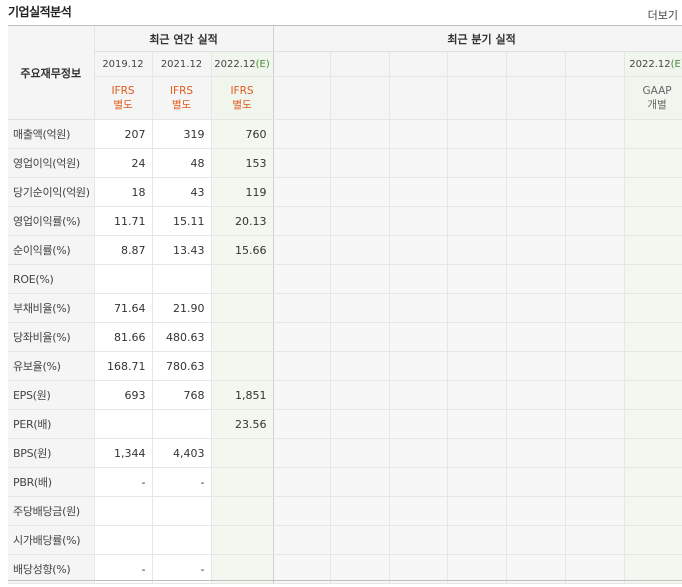 The image size is (682, 587). I want to click on row-label: 당기순이익(억원), so click(51, 192).